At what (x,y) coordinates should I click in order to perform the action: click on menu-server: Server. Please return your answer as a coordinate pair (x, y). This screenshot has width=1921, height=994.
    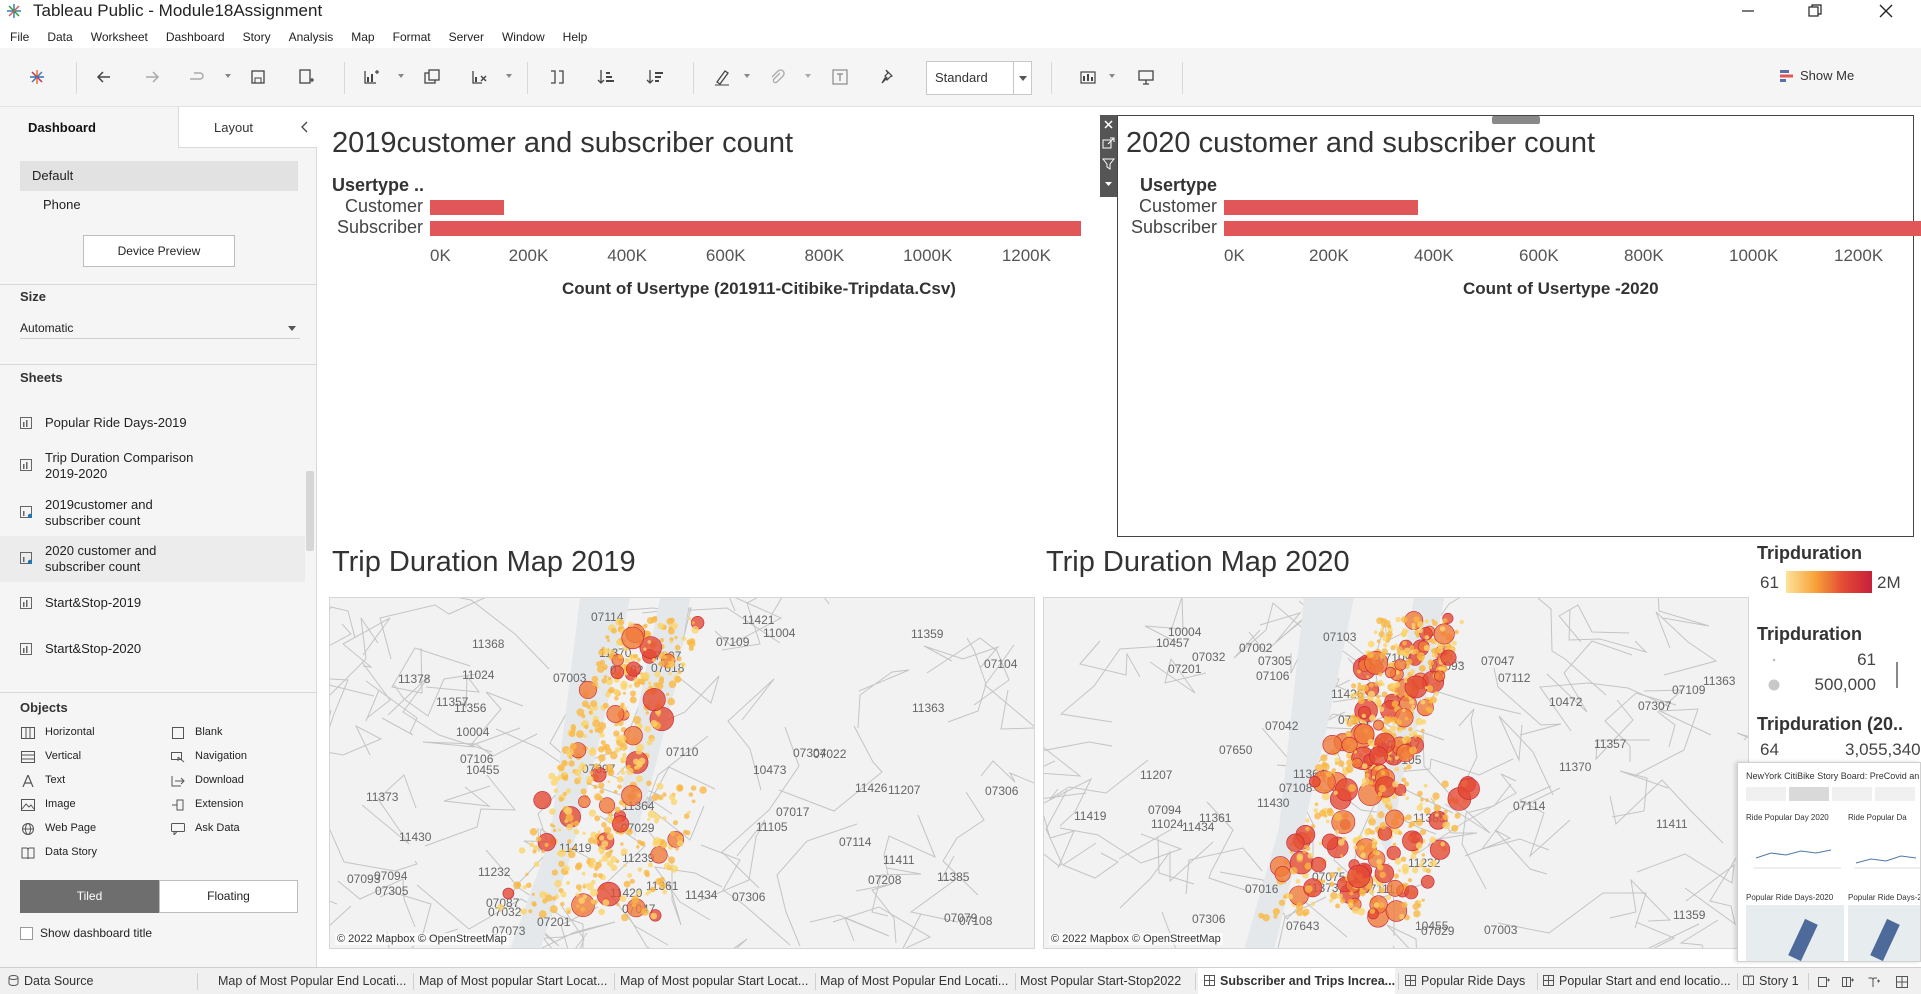
    Looking at the image, I should click on (465, 37).